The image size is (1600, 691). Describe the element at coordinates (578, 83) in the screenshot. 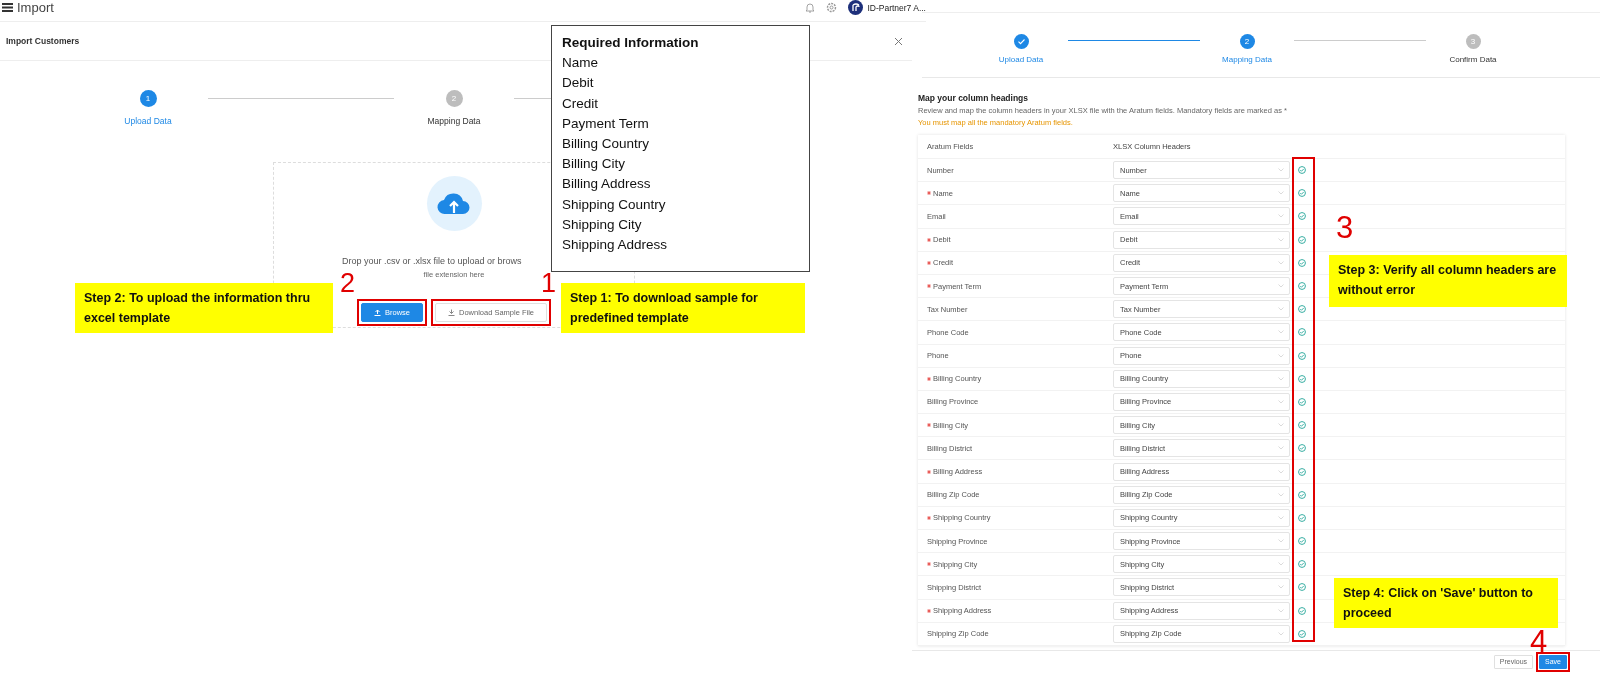

I see `info-item: Debit` at that location.